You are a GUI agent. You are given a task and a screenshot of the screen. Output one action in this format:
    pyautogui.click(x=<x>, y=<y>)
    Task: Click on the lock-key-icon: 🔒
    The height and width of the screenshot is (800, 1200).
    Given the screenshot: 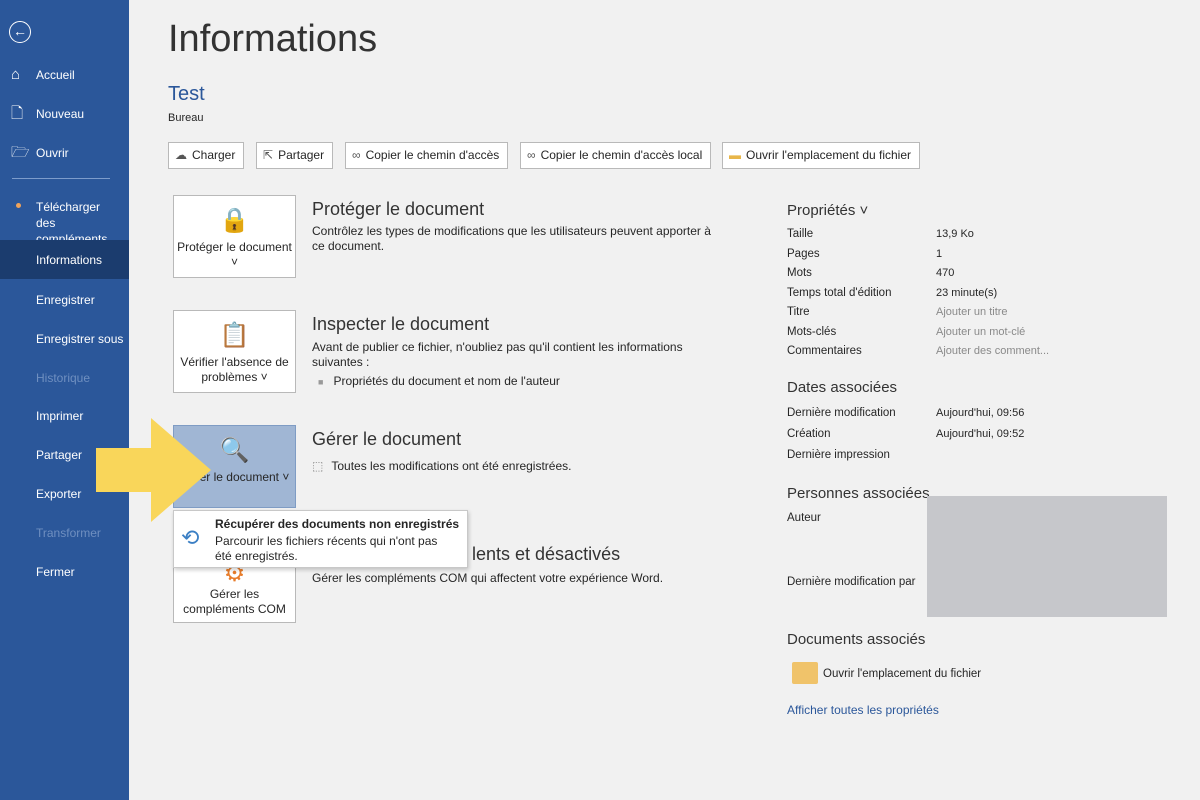 What is the action you would take?
    pyautogui.click(x=234, y=220)
    